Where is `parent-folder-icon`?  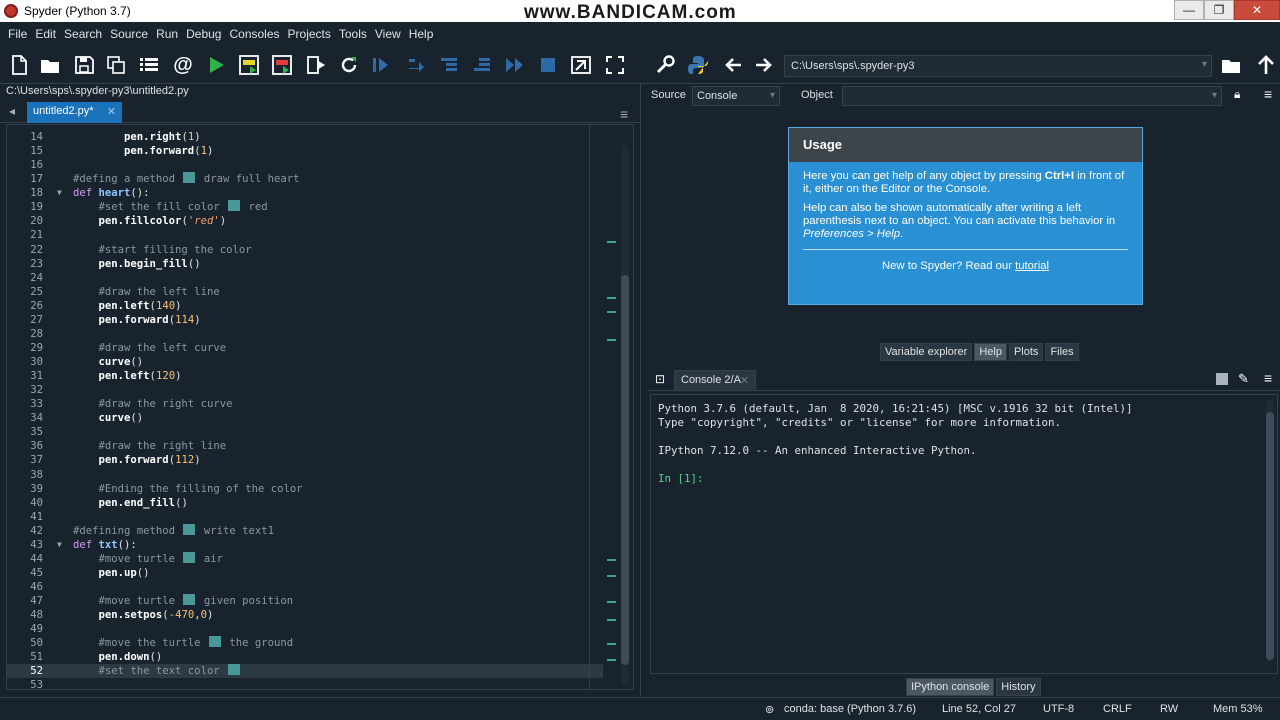
parent-folder-icon is located at coordinates (1266, 65).